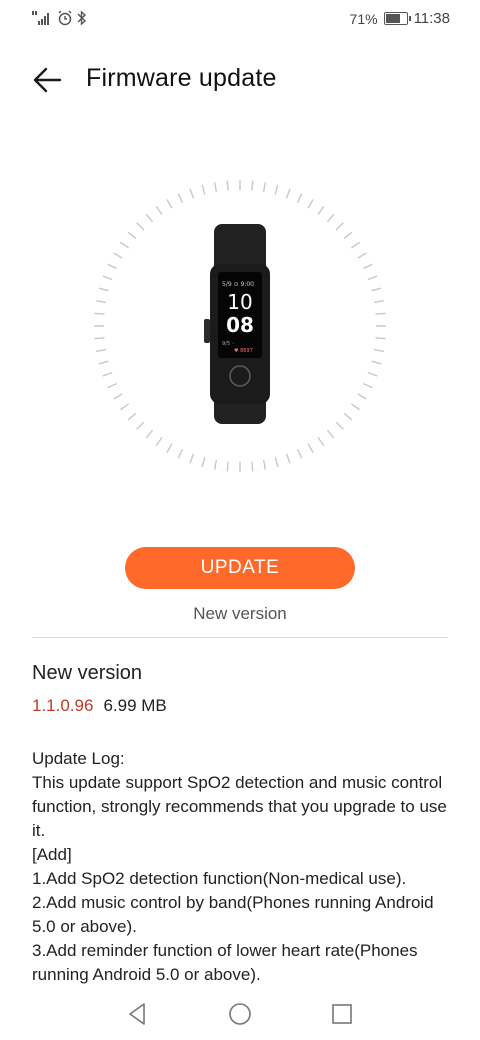 Image resolution: width=480 pixels, height=1040 pixels. I want to click on update-log-line: Update Log:, so click(78, 758).